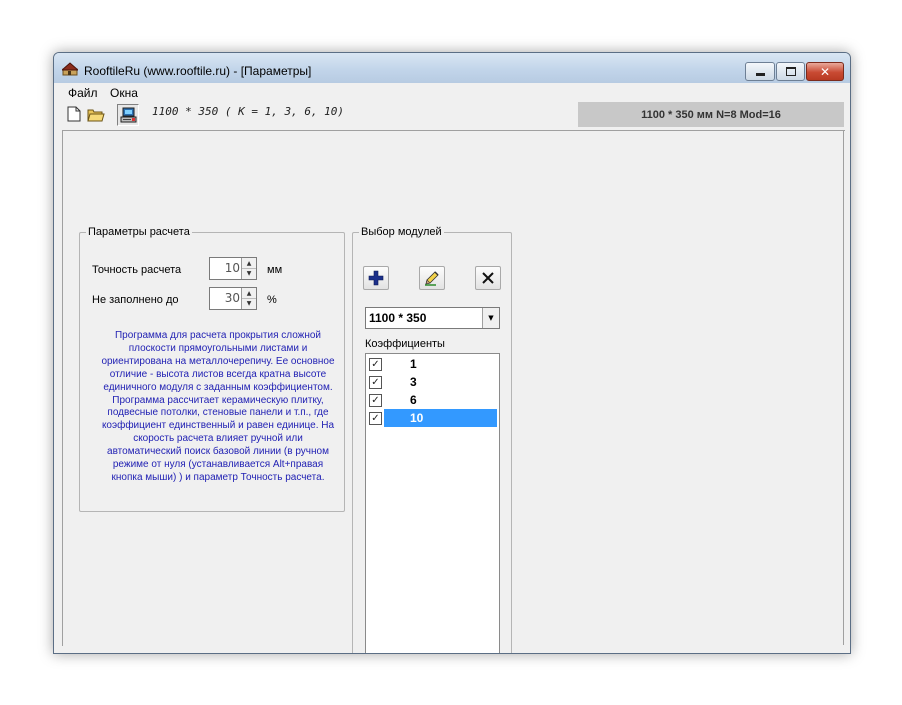  I want to click on fill-spinner: 30 ▲ ▼, so click(233, 298).